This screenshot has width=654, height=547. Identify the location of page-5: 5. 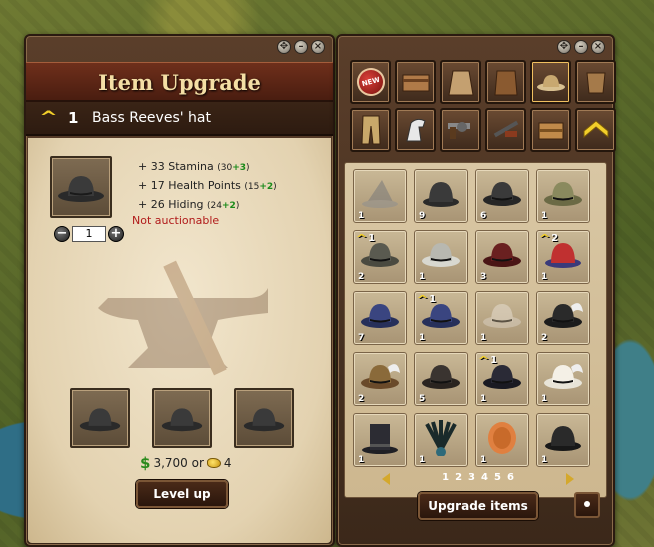
(497, 480).